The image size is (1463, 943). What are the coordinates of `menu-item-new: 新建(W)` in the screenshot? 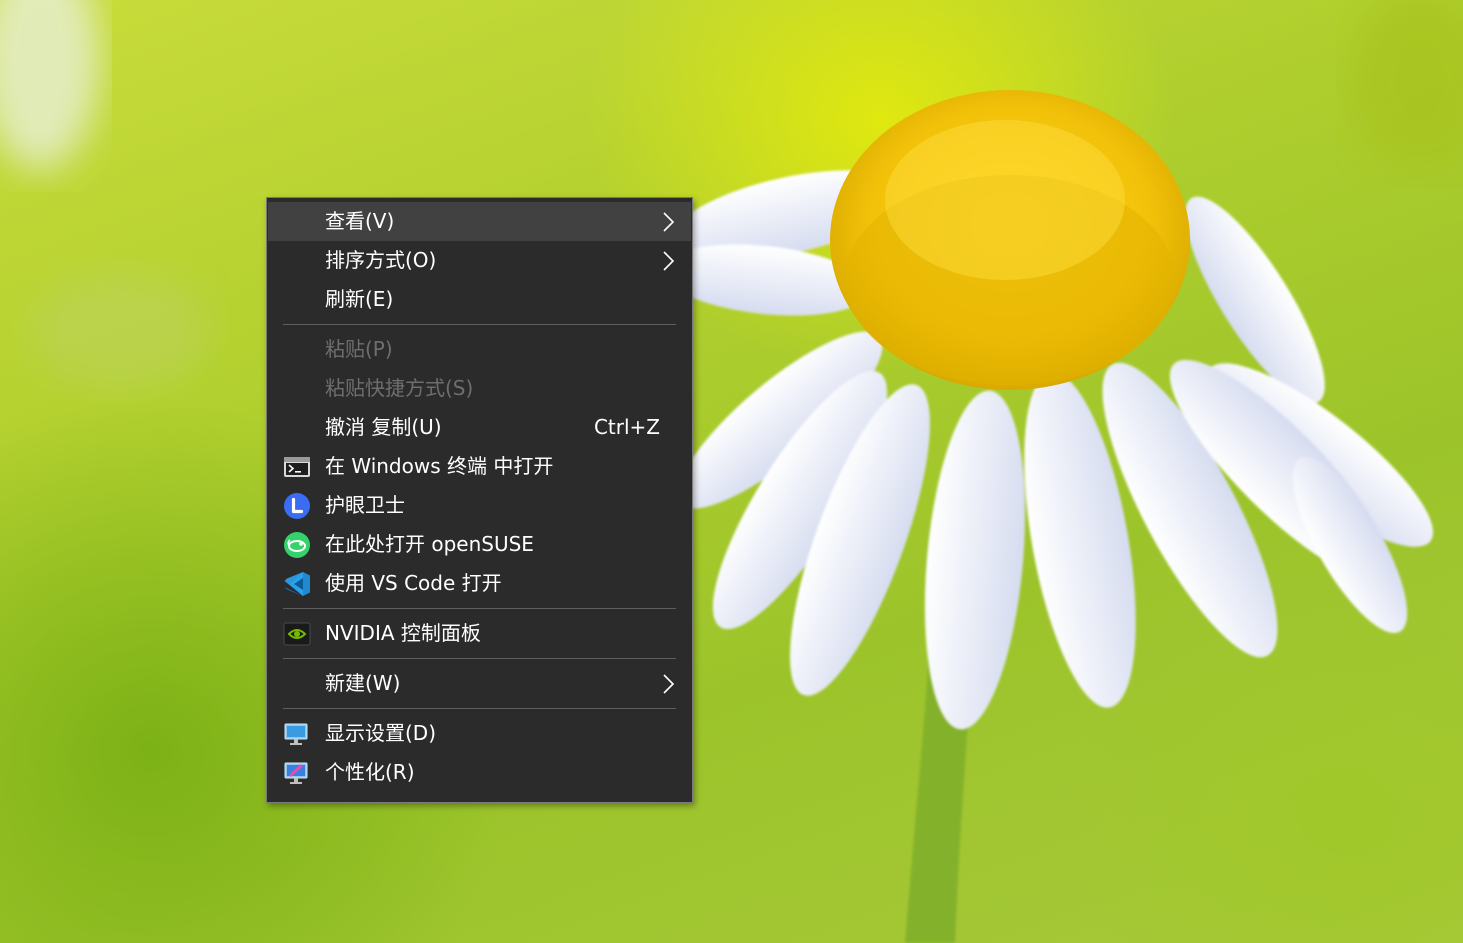 It's located at (479, 683).